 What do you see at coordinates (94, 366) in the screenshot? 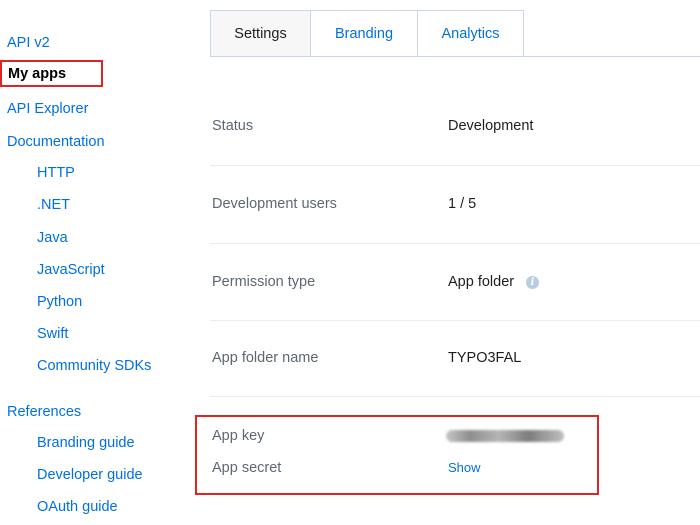
I see `sidebar-doc-community-sdks: Community SDKs` at bounding box center [94, 366].